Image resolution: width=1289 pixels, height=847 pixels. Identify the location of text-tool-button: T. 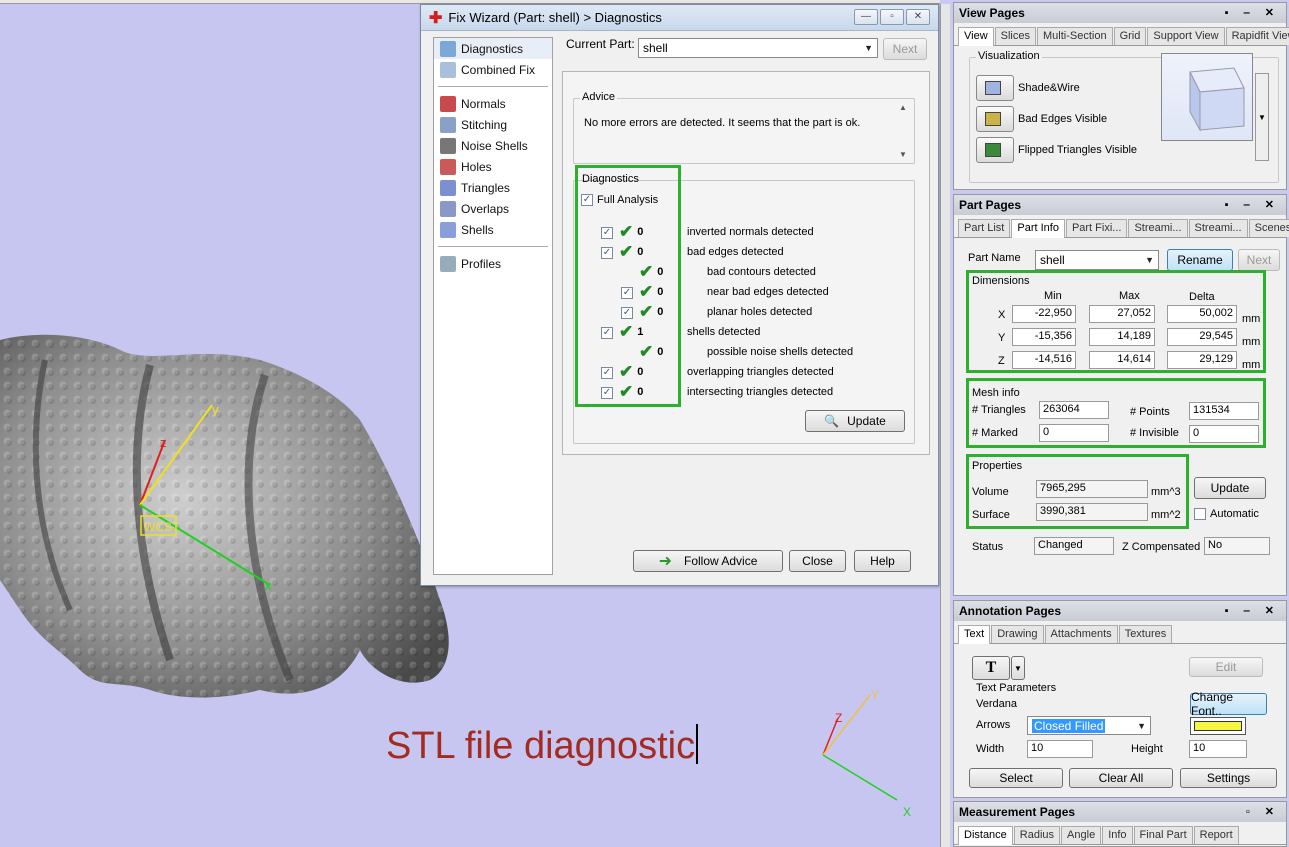
(991, 668).